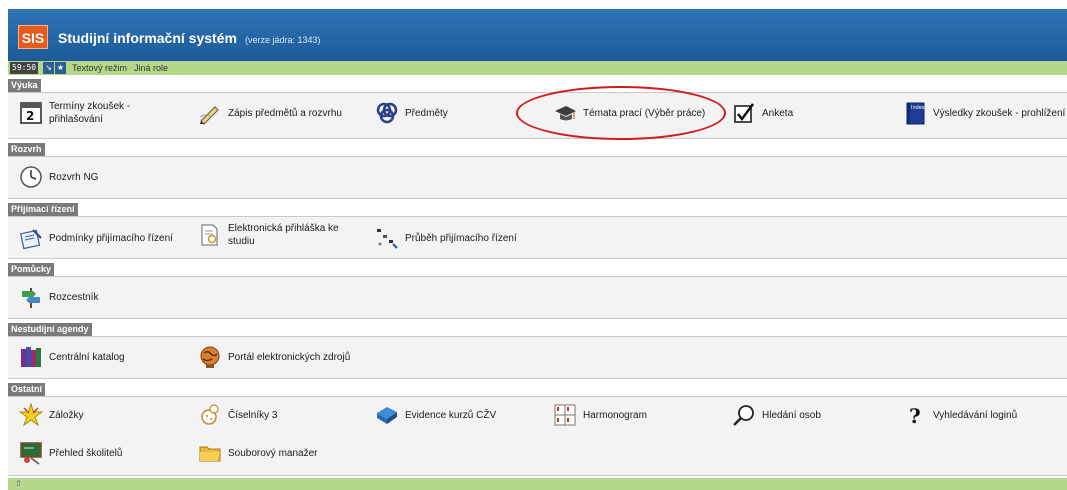 The height and width of the screenshot is (490, 1067). What do you see at coordinates (50, 329) in the screenshot?
I see `section-title-nestudijni: Nestudijní agendy` at bounding box center [50, 329].